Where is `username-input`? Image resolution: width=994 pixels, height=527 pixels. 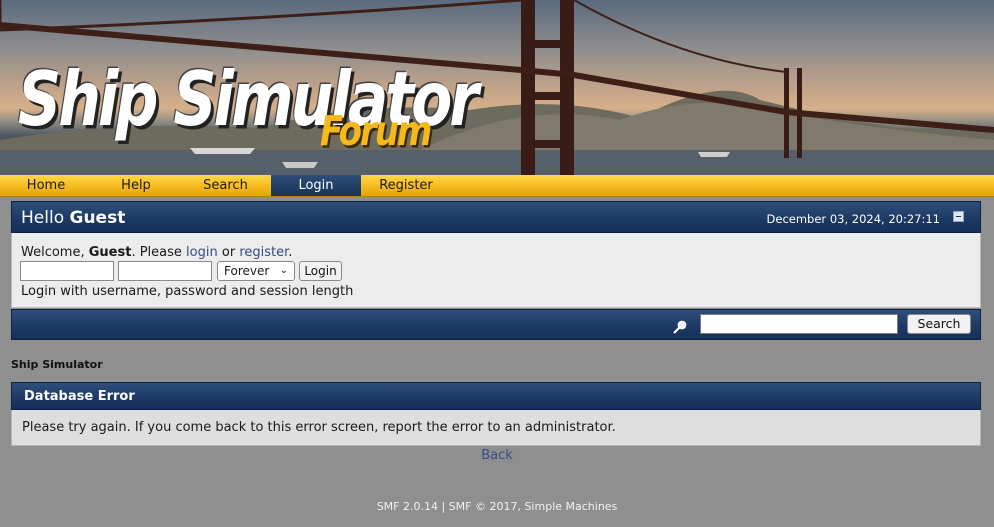 username-input is located at coordinates (67, 271).